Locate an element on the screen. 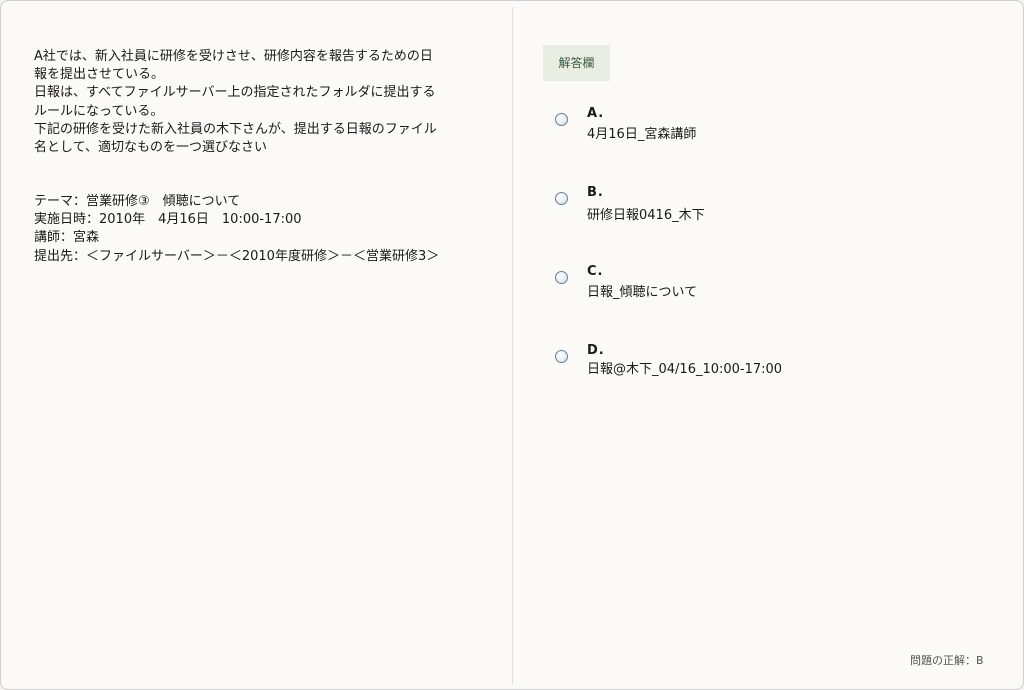  option-d: D. 日報@木下_04/16_10:00-17:00 is located at coordinates (763, 365).